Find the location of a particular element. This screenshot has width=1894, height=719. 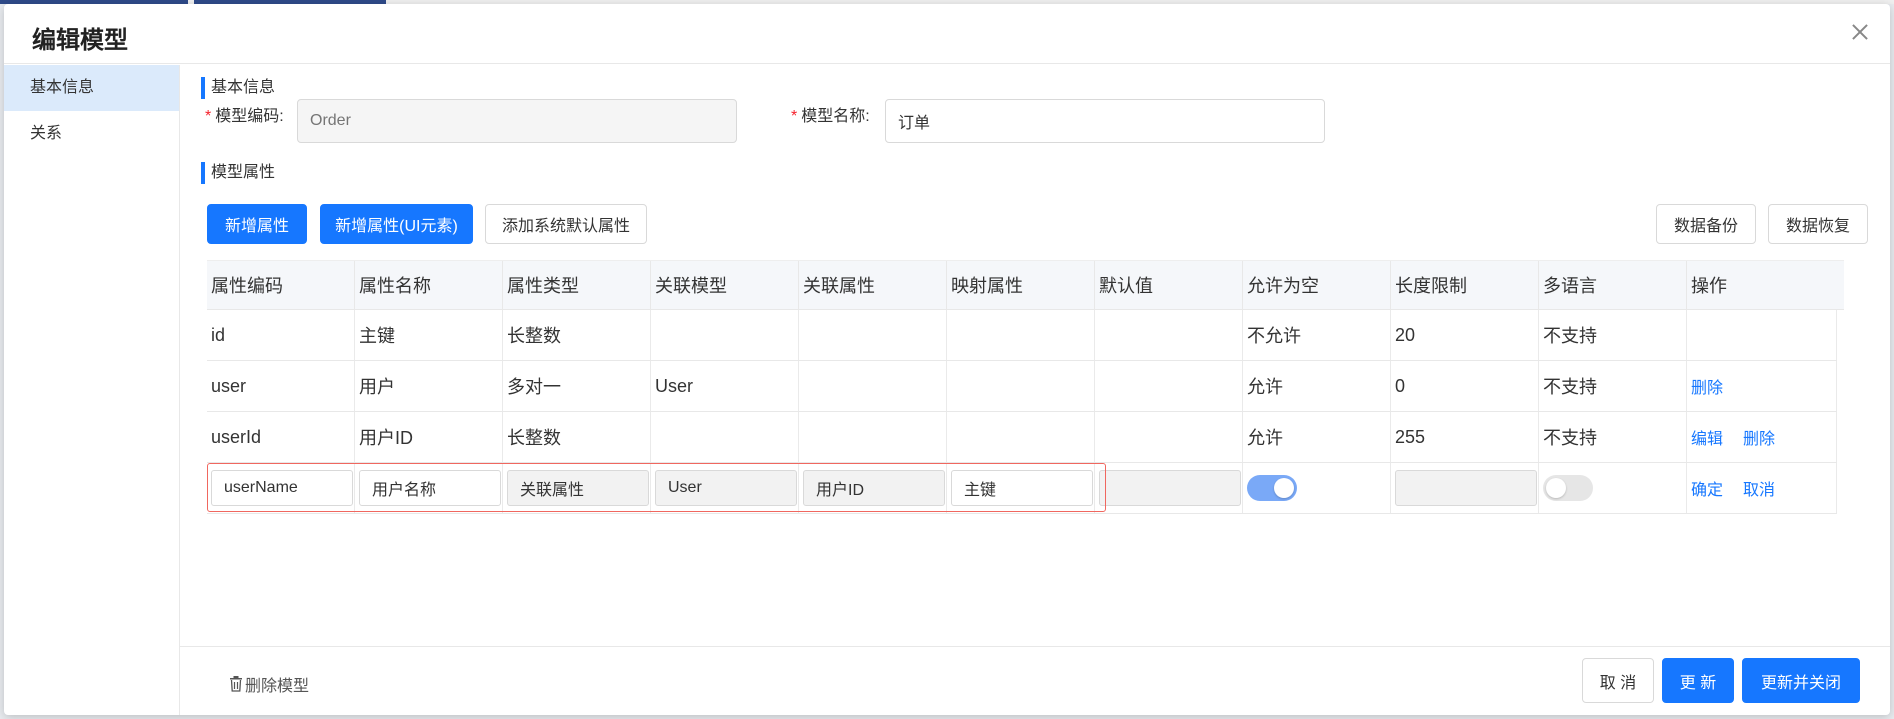

model-name-input is located at coordinates (1105, 121).